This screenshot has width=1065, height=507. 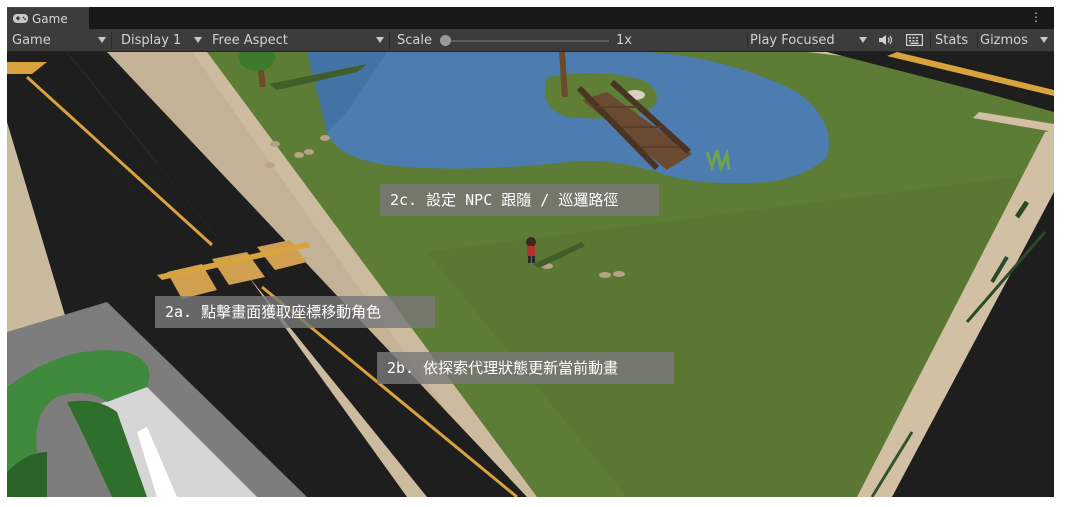 What do you see at coordinates (527, 41) in the screenshot?
I see `scale-slider-track` at bounding box center [527, 41].